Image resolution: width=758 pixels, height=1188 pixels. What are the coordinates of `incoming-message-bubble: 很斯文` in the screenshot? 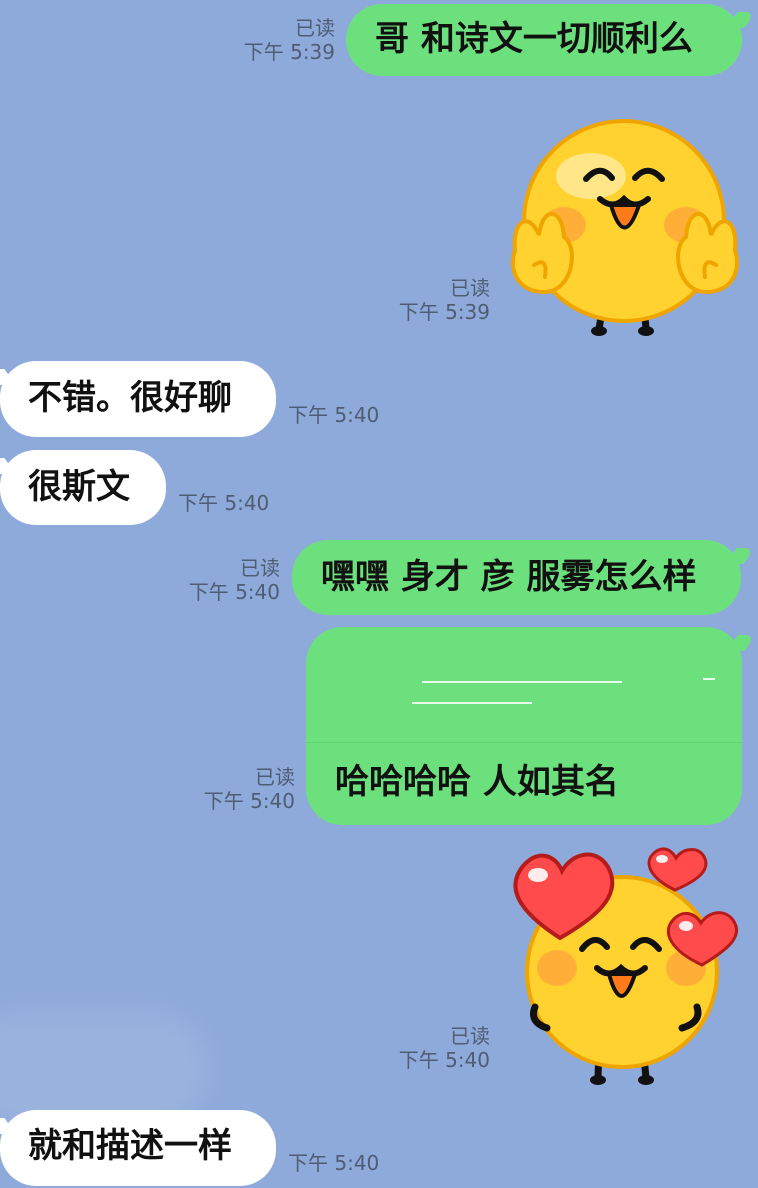 It's located at (83, 487).